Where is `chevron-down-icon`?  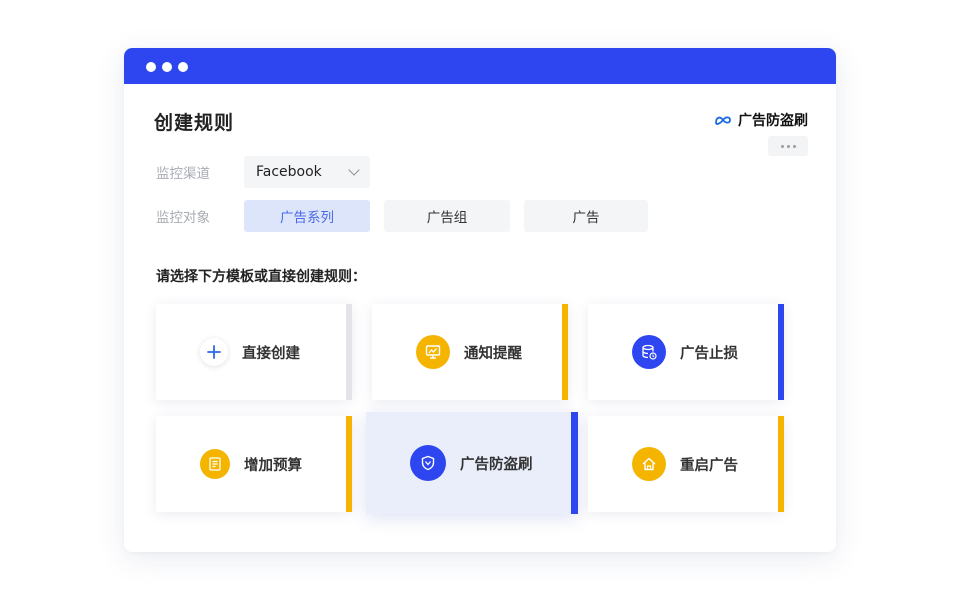
chevron-down-icon is located at coordinates (354, 170).